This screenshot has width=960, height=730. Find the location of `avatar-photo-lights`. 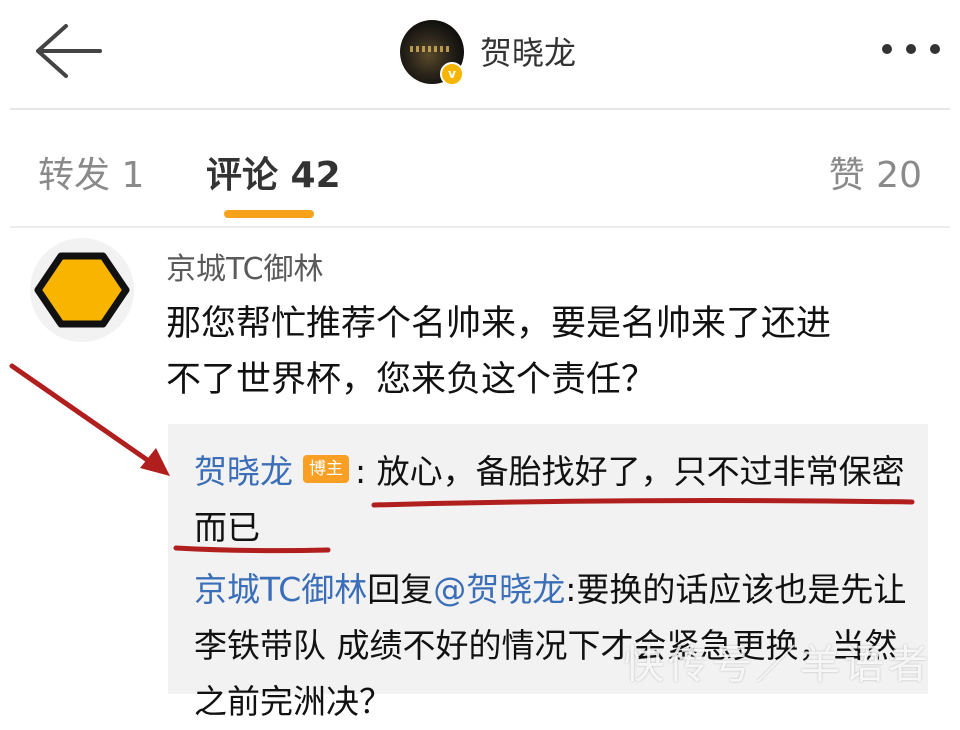

avatar-photo-lights is located at coordinates (430, 49).